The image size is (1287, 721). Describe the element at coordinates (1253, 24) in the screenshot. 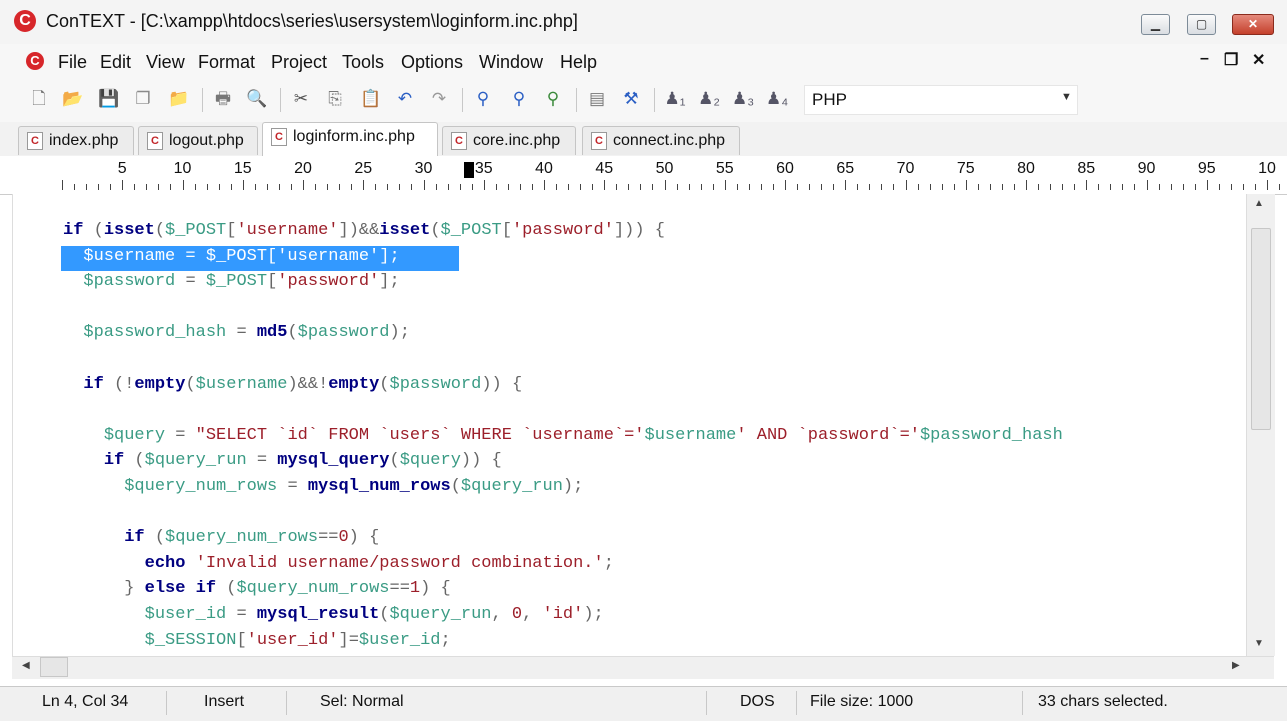

I see `close-button: ✕` at that location.